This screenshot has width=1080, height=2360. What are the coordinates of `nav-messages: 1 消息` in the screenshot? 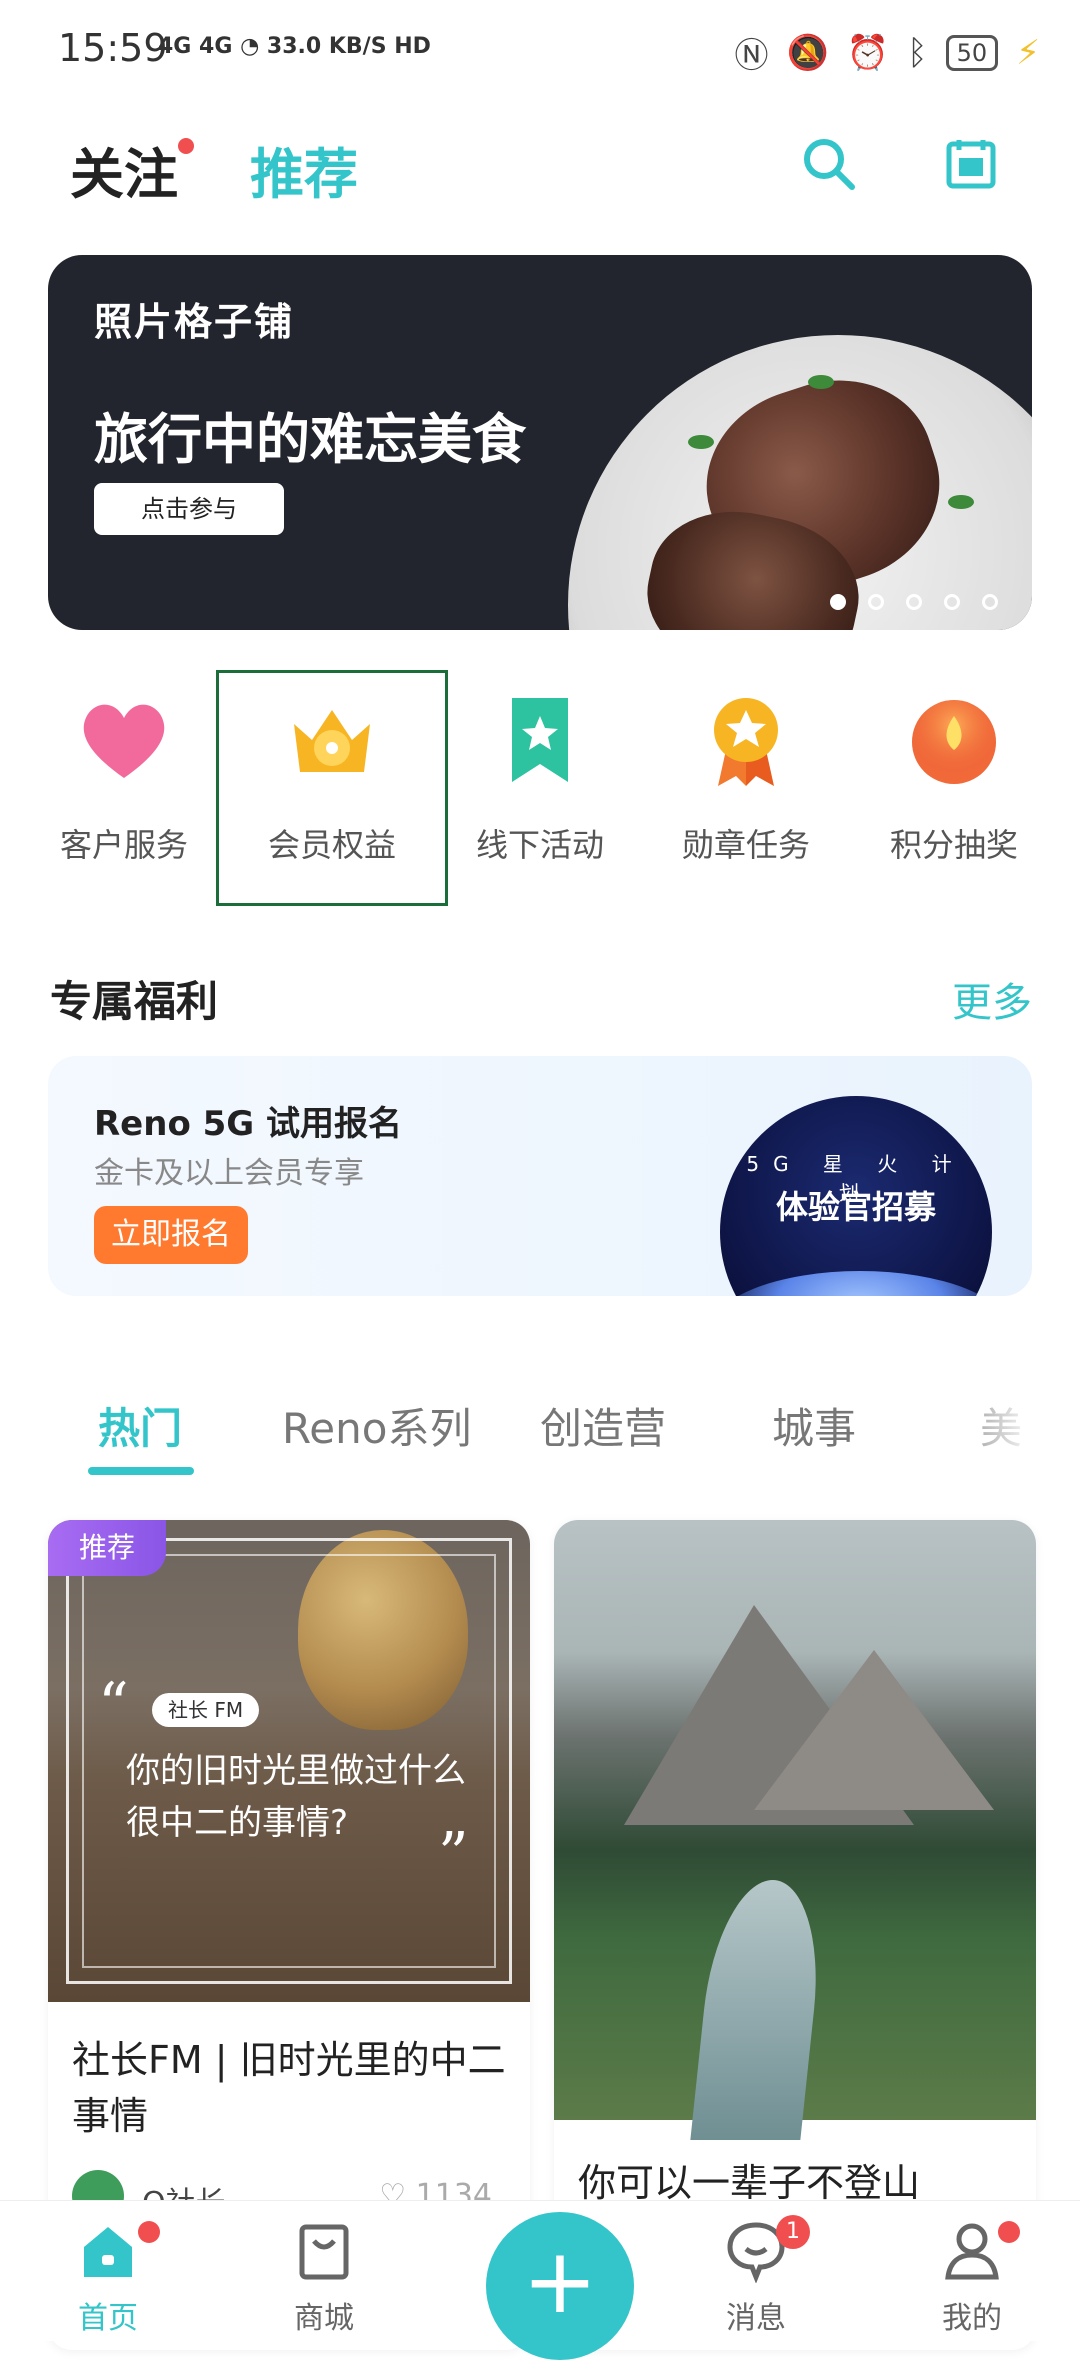 It's located at (756, 2276).